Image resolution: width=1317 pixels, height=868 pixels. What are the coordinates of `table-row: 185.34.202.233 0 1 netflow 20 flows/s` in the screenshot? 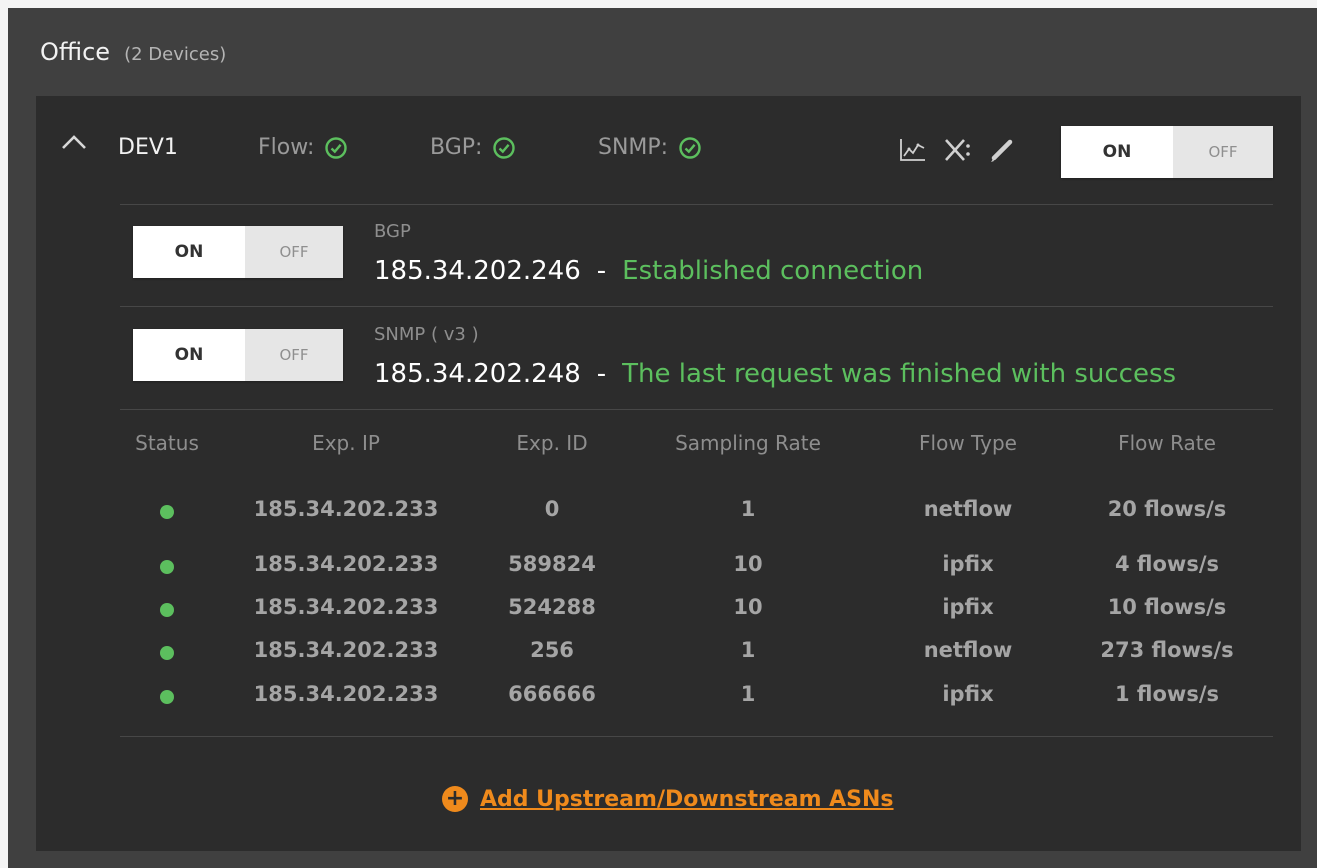 It's located at (668, 512).